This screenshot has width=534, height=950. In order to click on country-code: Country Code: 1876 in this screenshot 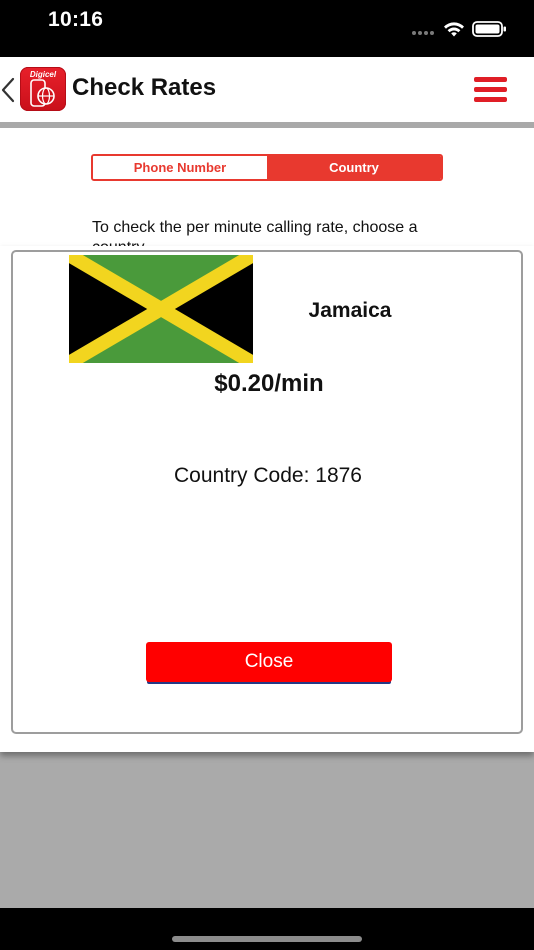, I will do `click(268, 476)`.